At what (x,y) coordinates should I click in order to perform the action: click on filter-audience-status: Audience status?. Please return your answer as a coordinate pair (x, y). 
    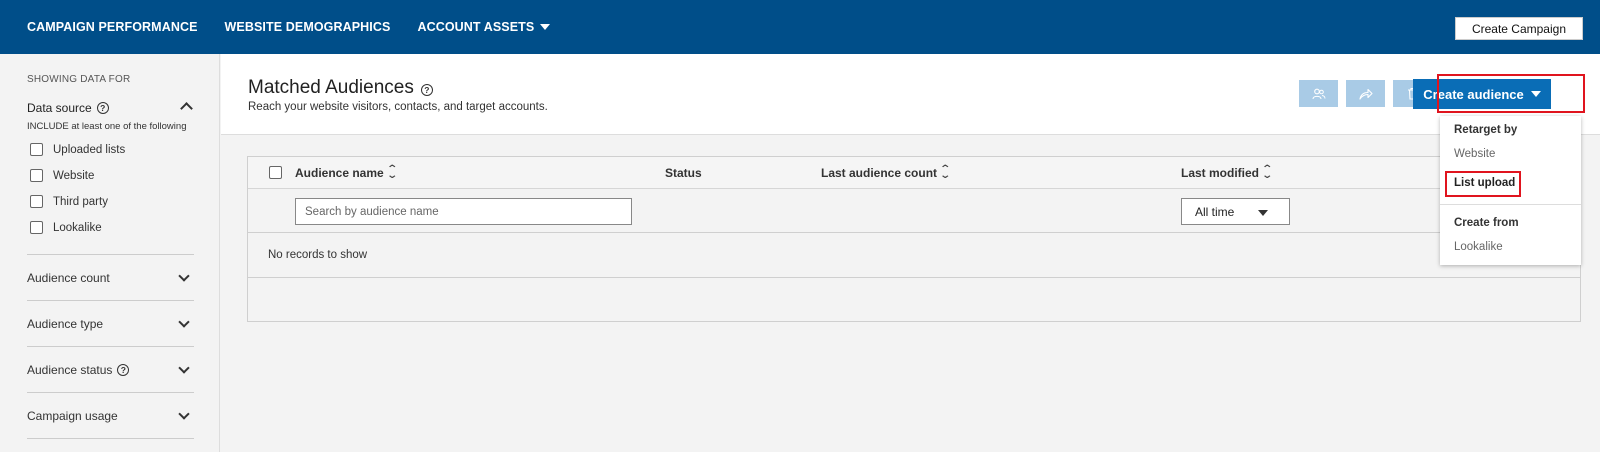
    Looking at the image, I should click on (110, 369).